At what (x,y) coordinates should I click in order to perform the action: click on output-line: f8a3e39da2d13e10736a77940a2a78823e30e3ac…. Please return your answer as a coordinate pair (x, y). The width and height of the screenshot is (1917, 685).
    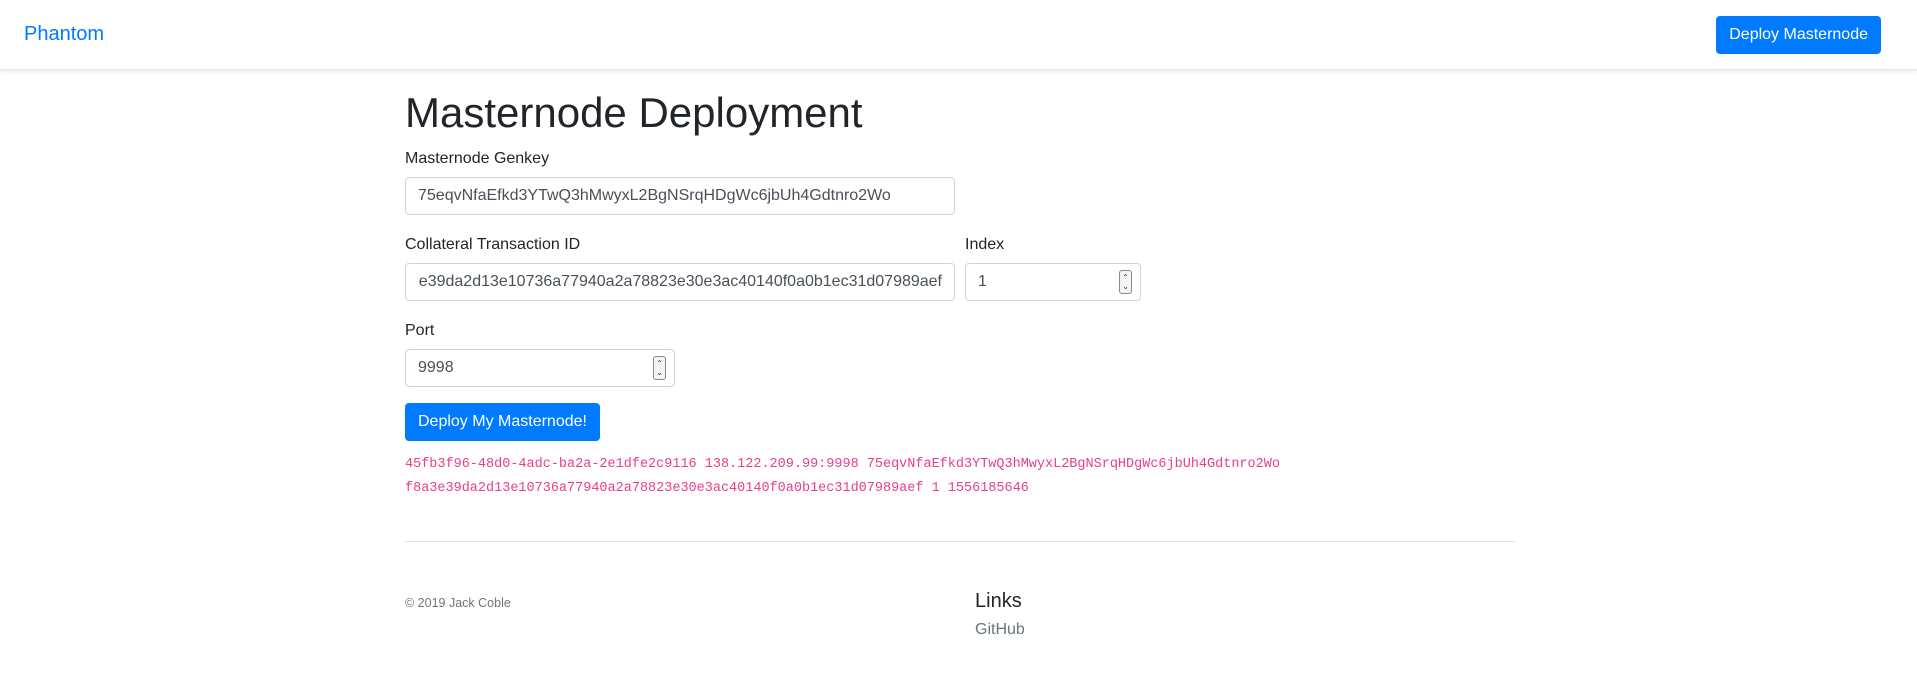
    Looking at the image, I should click on (717, 489).